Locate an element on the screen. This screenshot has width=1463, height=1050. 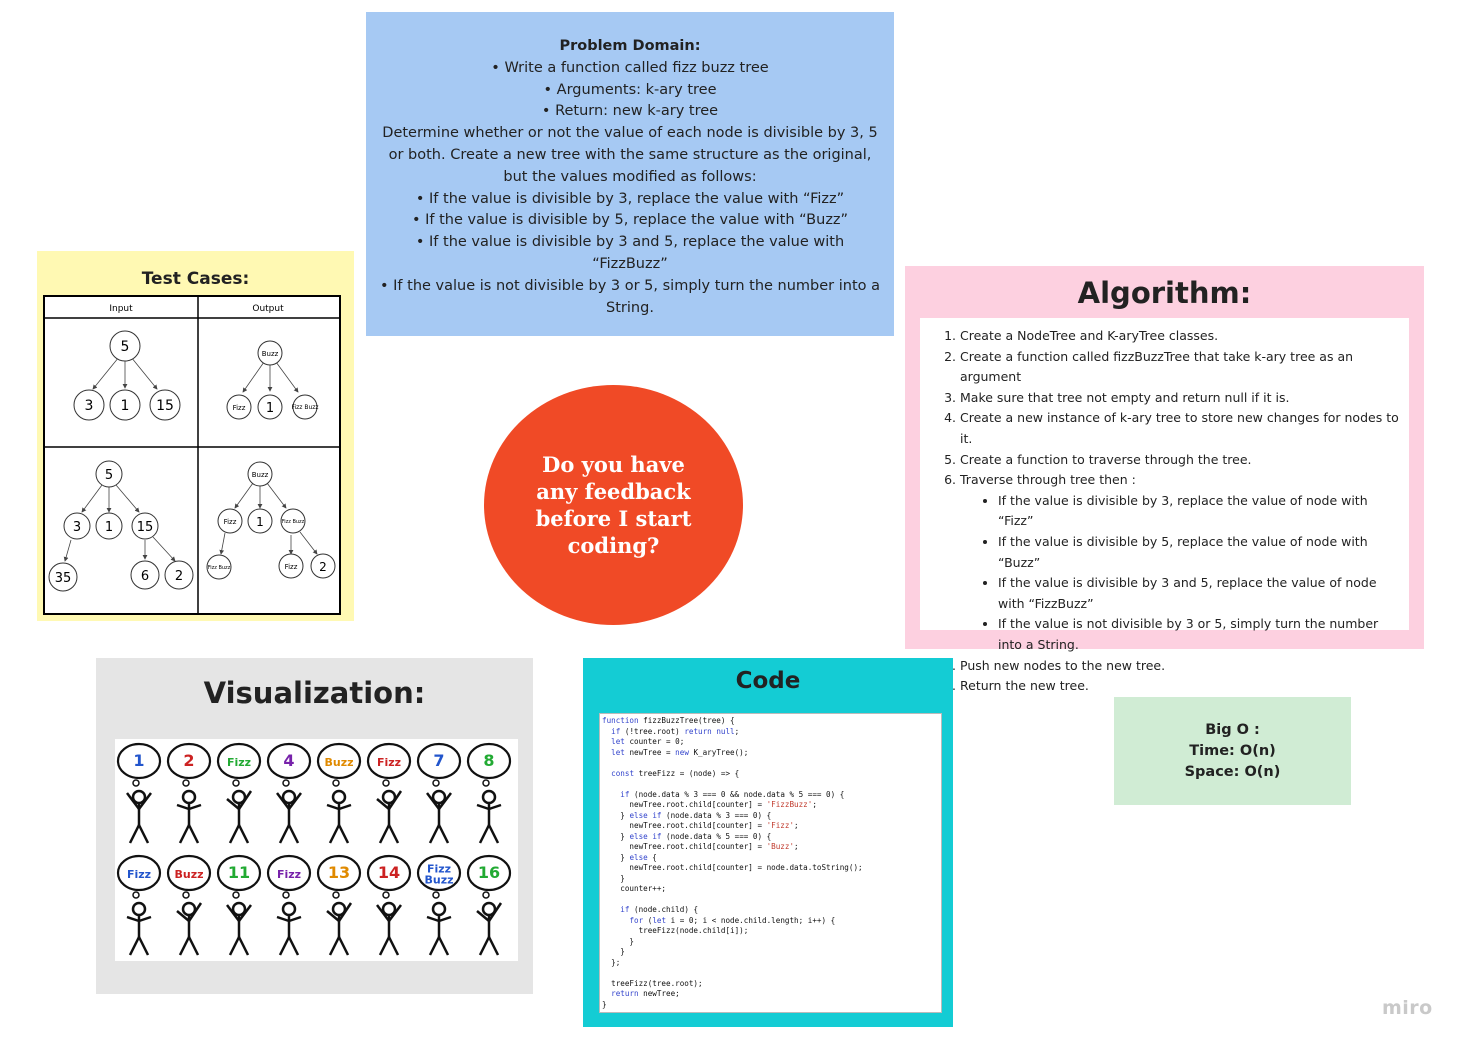
big-o-space: Space: O(n) is located at coordinates (1232, 771).